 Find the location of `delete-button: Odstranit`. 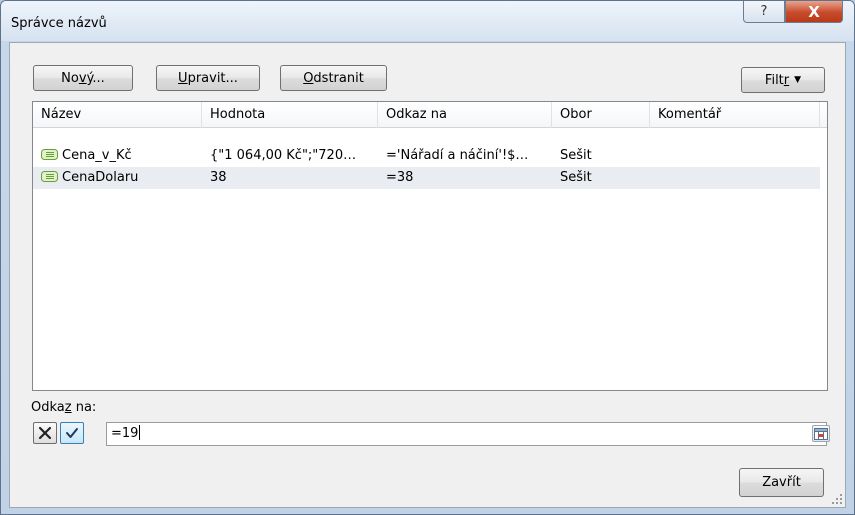

delete-button: Odstranit is located at coordinates (333, 78).